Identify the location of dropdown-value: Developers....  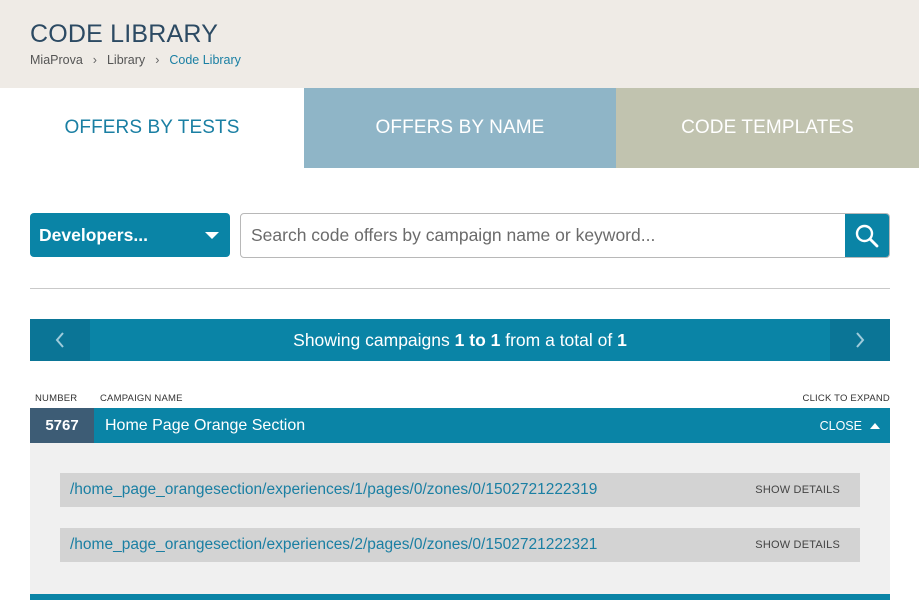
(93, 234).